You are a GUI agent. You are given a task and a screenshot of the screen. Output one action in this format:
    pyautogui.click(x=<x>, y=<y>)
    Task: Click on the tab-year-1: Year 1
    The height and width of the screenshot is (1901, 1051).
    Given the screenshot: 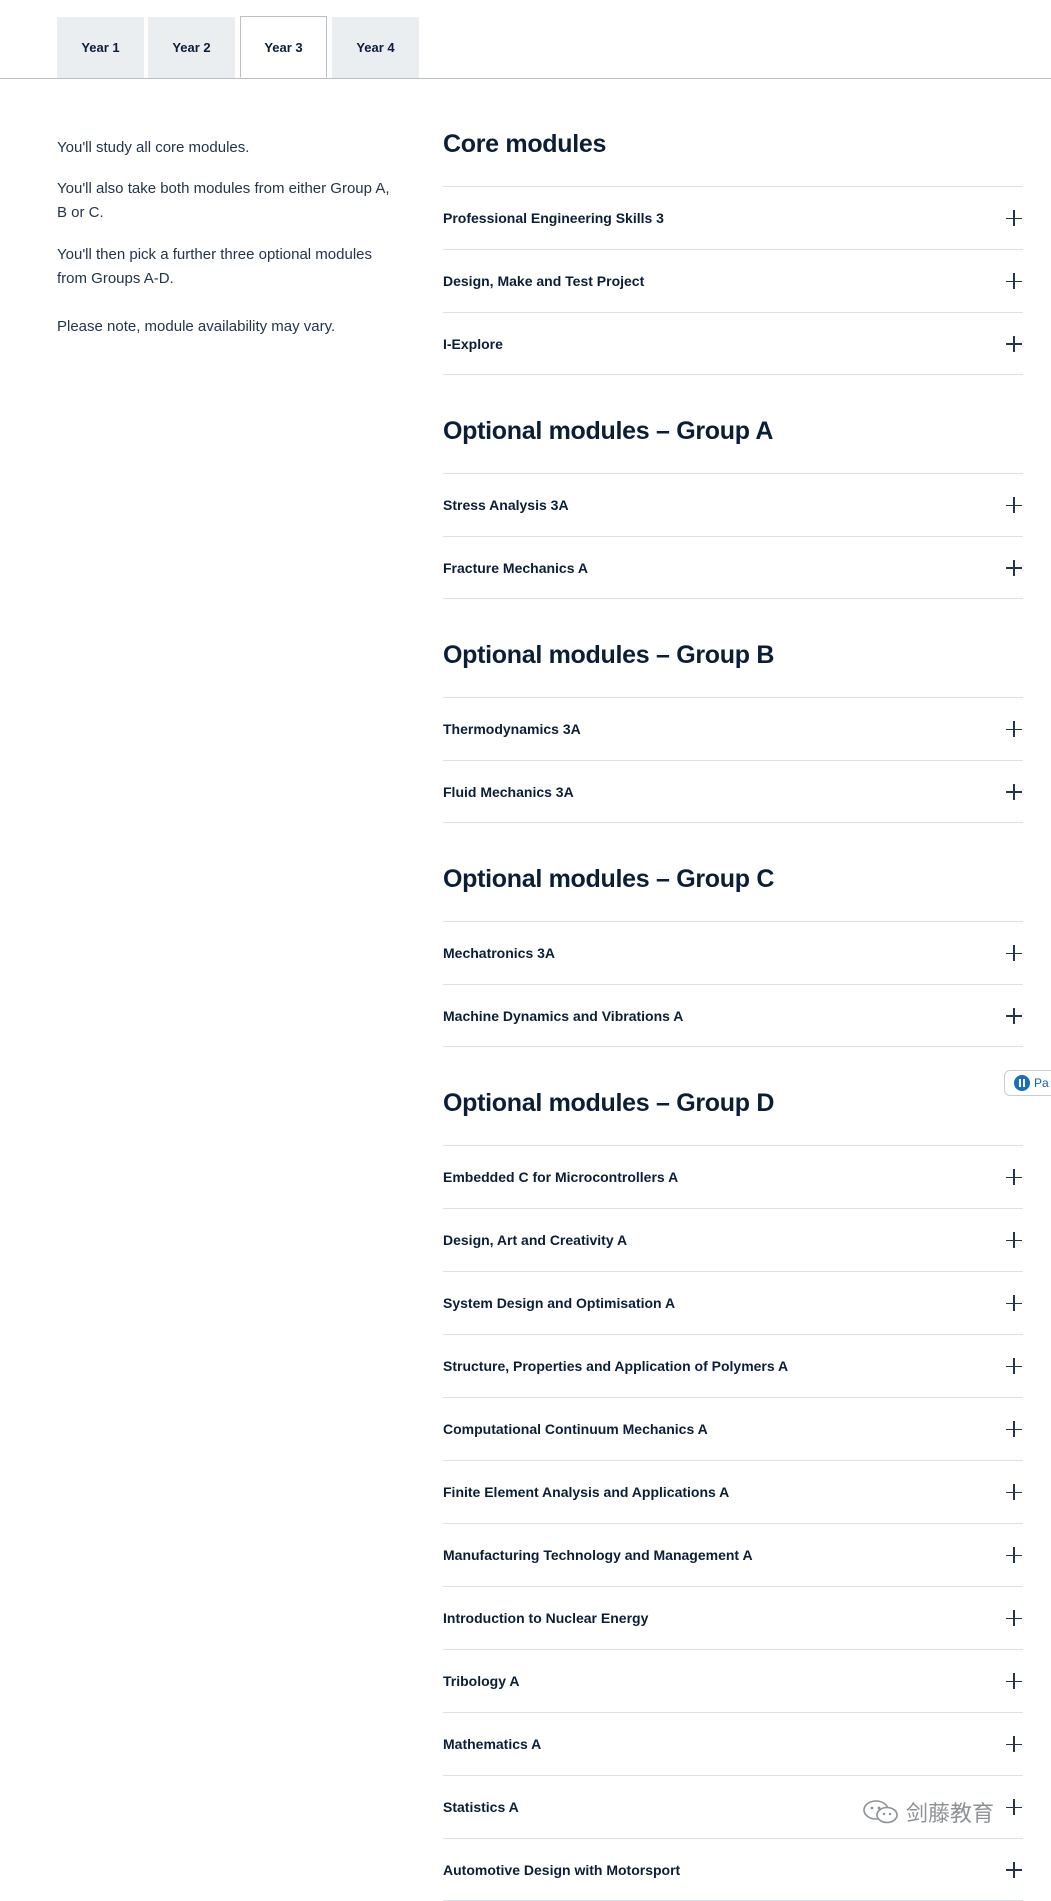 What is the action you would take?
    pyautogui.click(x=100, y=47)
    